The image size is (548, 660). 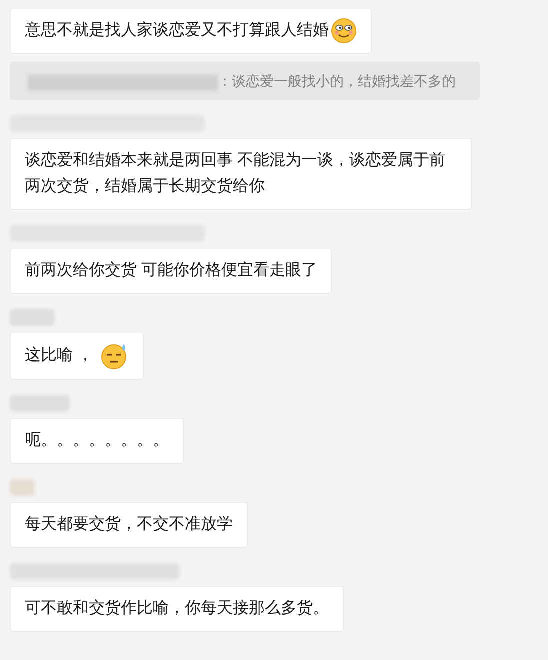 I want to click on message-text: 谈恋爱和结婚本来就是两回事 不能混为一谈，谈恋爱属于前两次交货，结婚属于长期交货给你, so click(x=235, y=174).